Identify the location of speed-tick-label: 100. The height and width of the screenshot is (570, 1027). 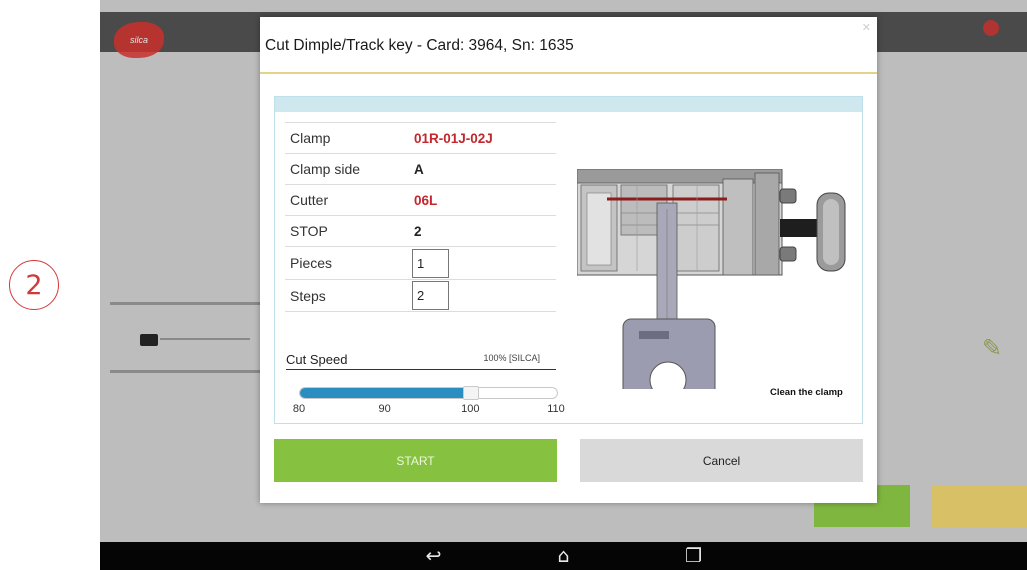
(470, 409).